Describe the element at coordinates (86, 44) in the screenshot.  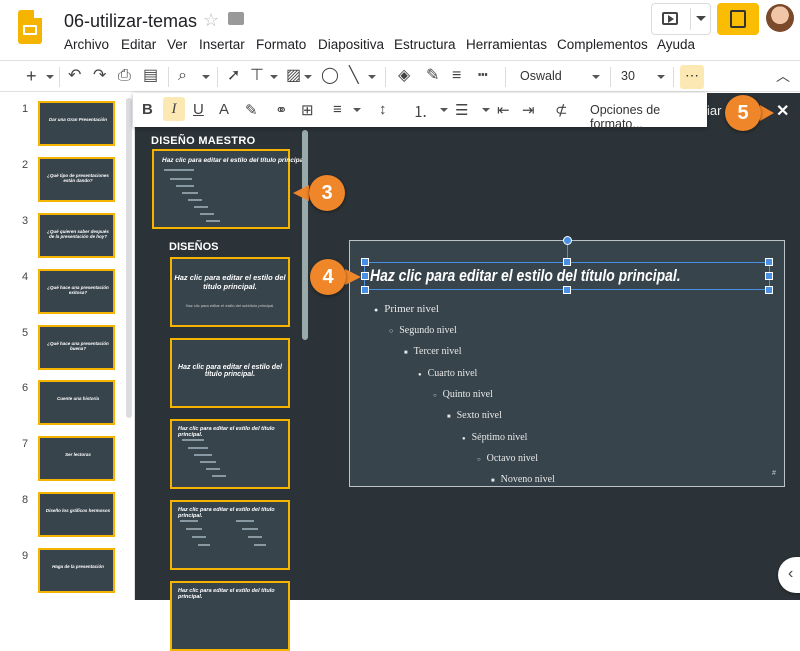
I see `menu-archivo: Archivo` at that location.